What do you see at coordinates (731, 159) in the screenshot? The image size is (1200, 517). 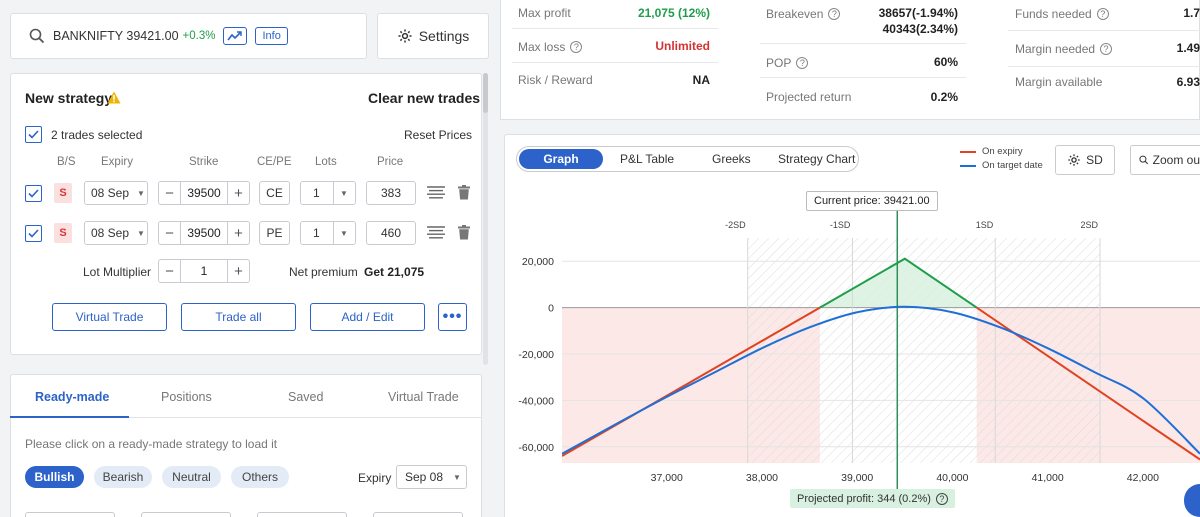 I see `tab-greeks: Greeks` at bounding box center [731, 159].